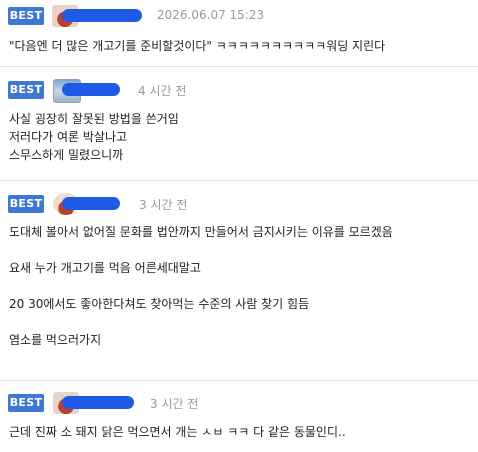 The width and height of the screenshot is (478, 452). I want to click on comment-line: 도대체 볼아서 없어질 문화를 법안까지 만들어서 금지시키는 이유를 모르겠음, so click(201, 232).